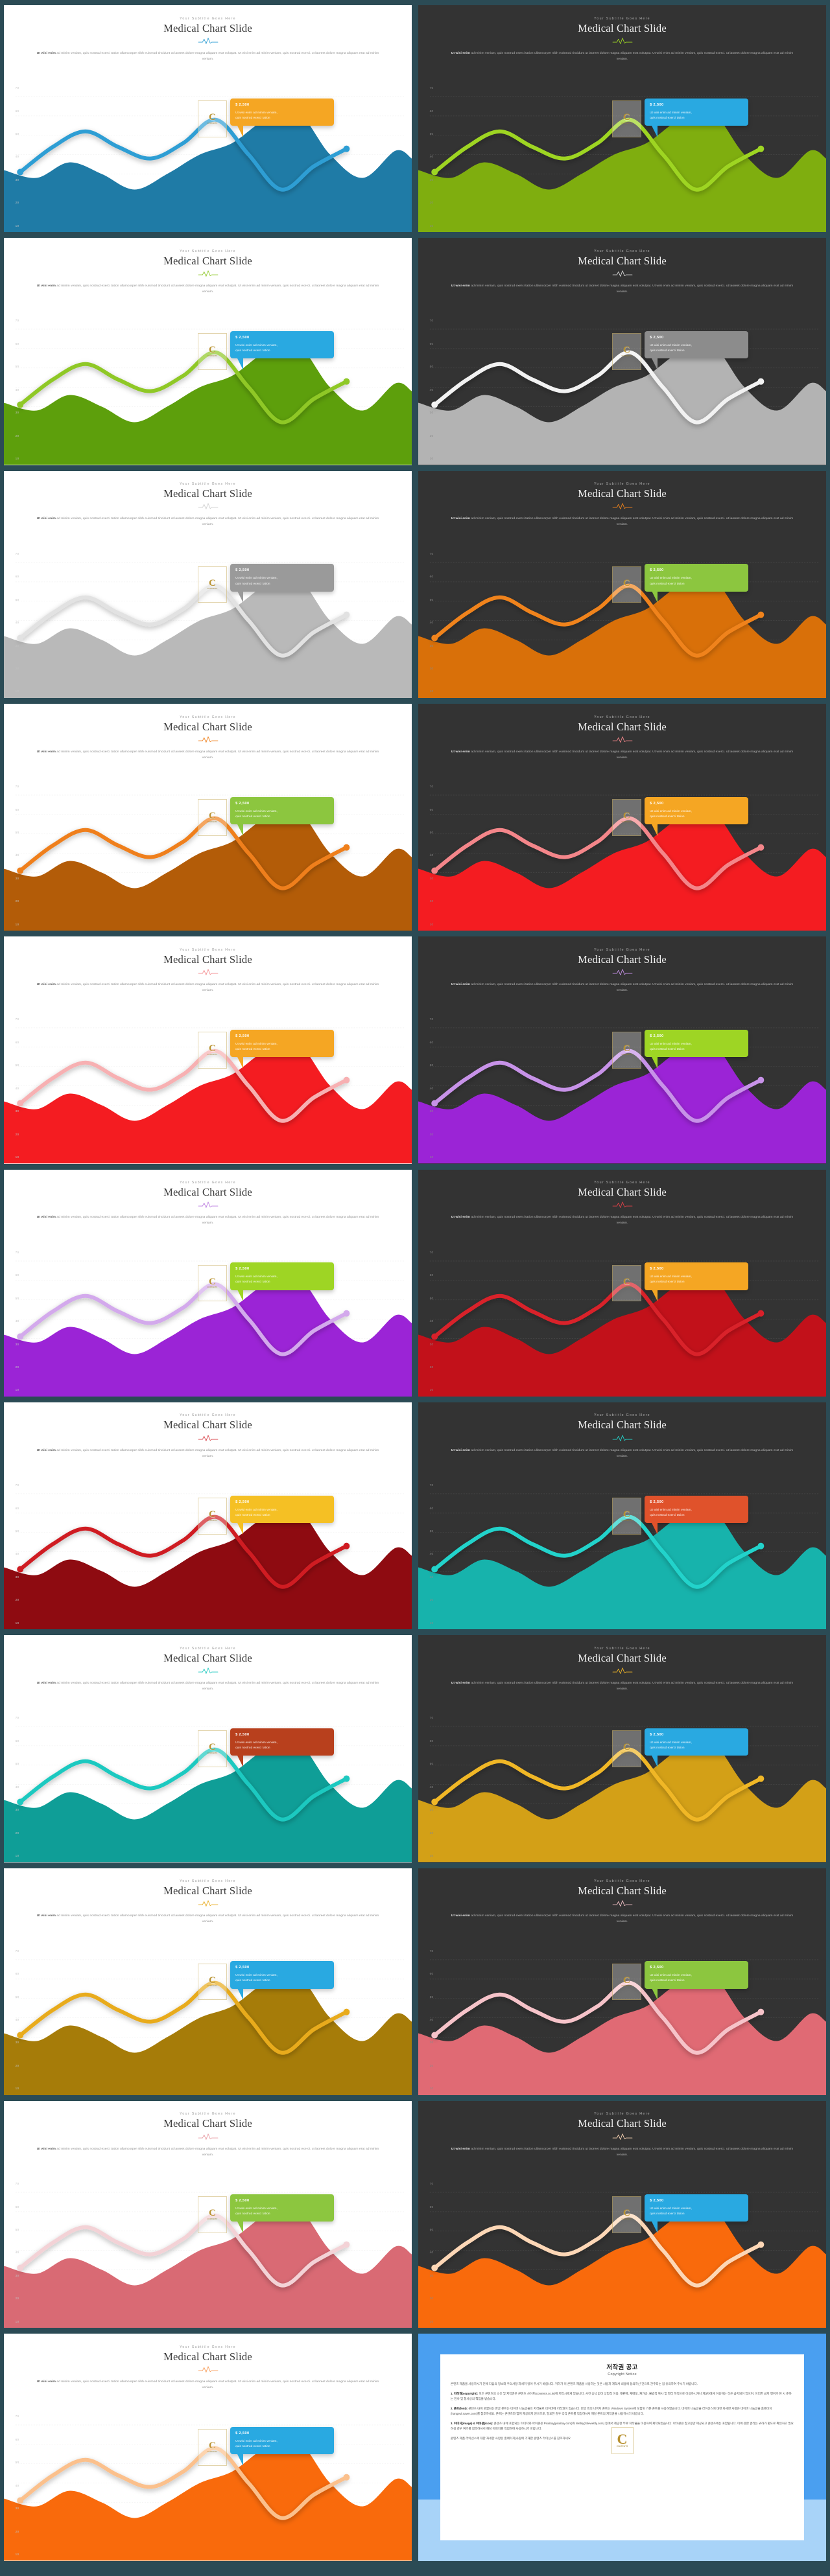 This screenshot has height=2576, width=830. Describe the element at coordinates (622, 2374) in the screenshot. I see `copyright-subtitle: Copyright Notice` at that location.